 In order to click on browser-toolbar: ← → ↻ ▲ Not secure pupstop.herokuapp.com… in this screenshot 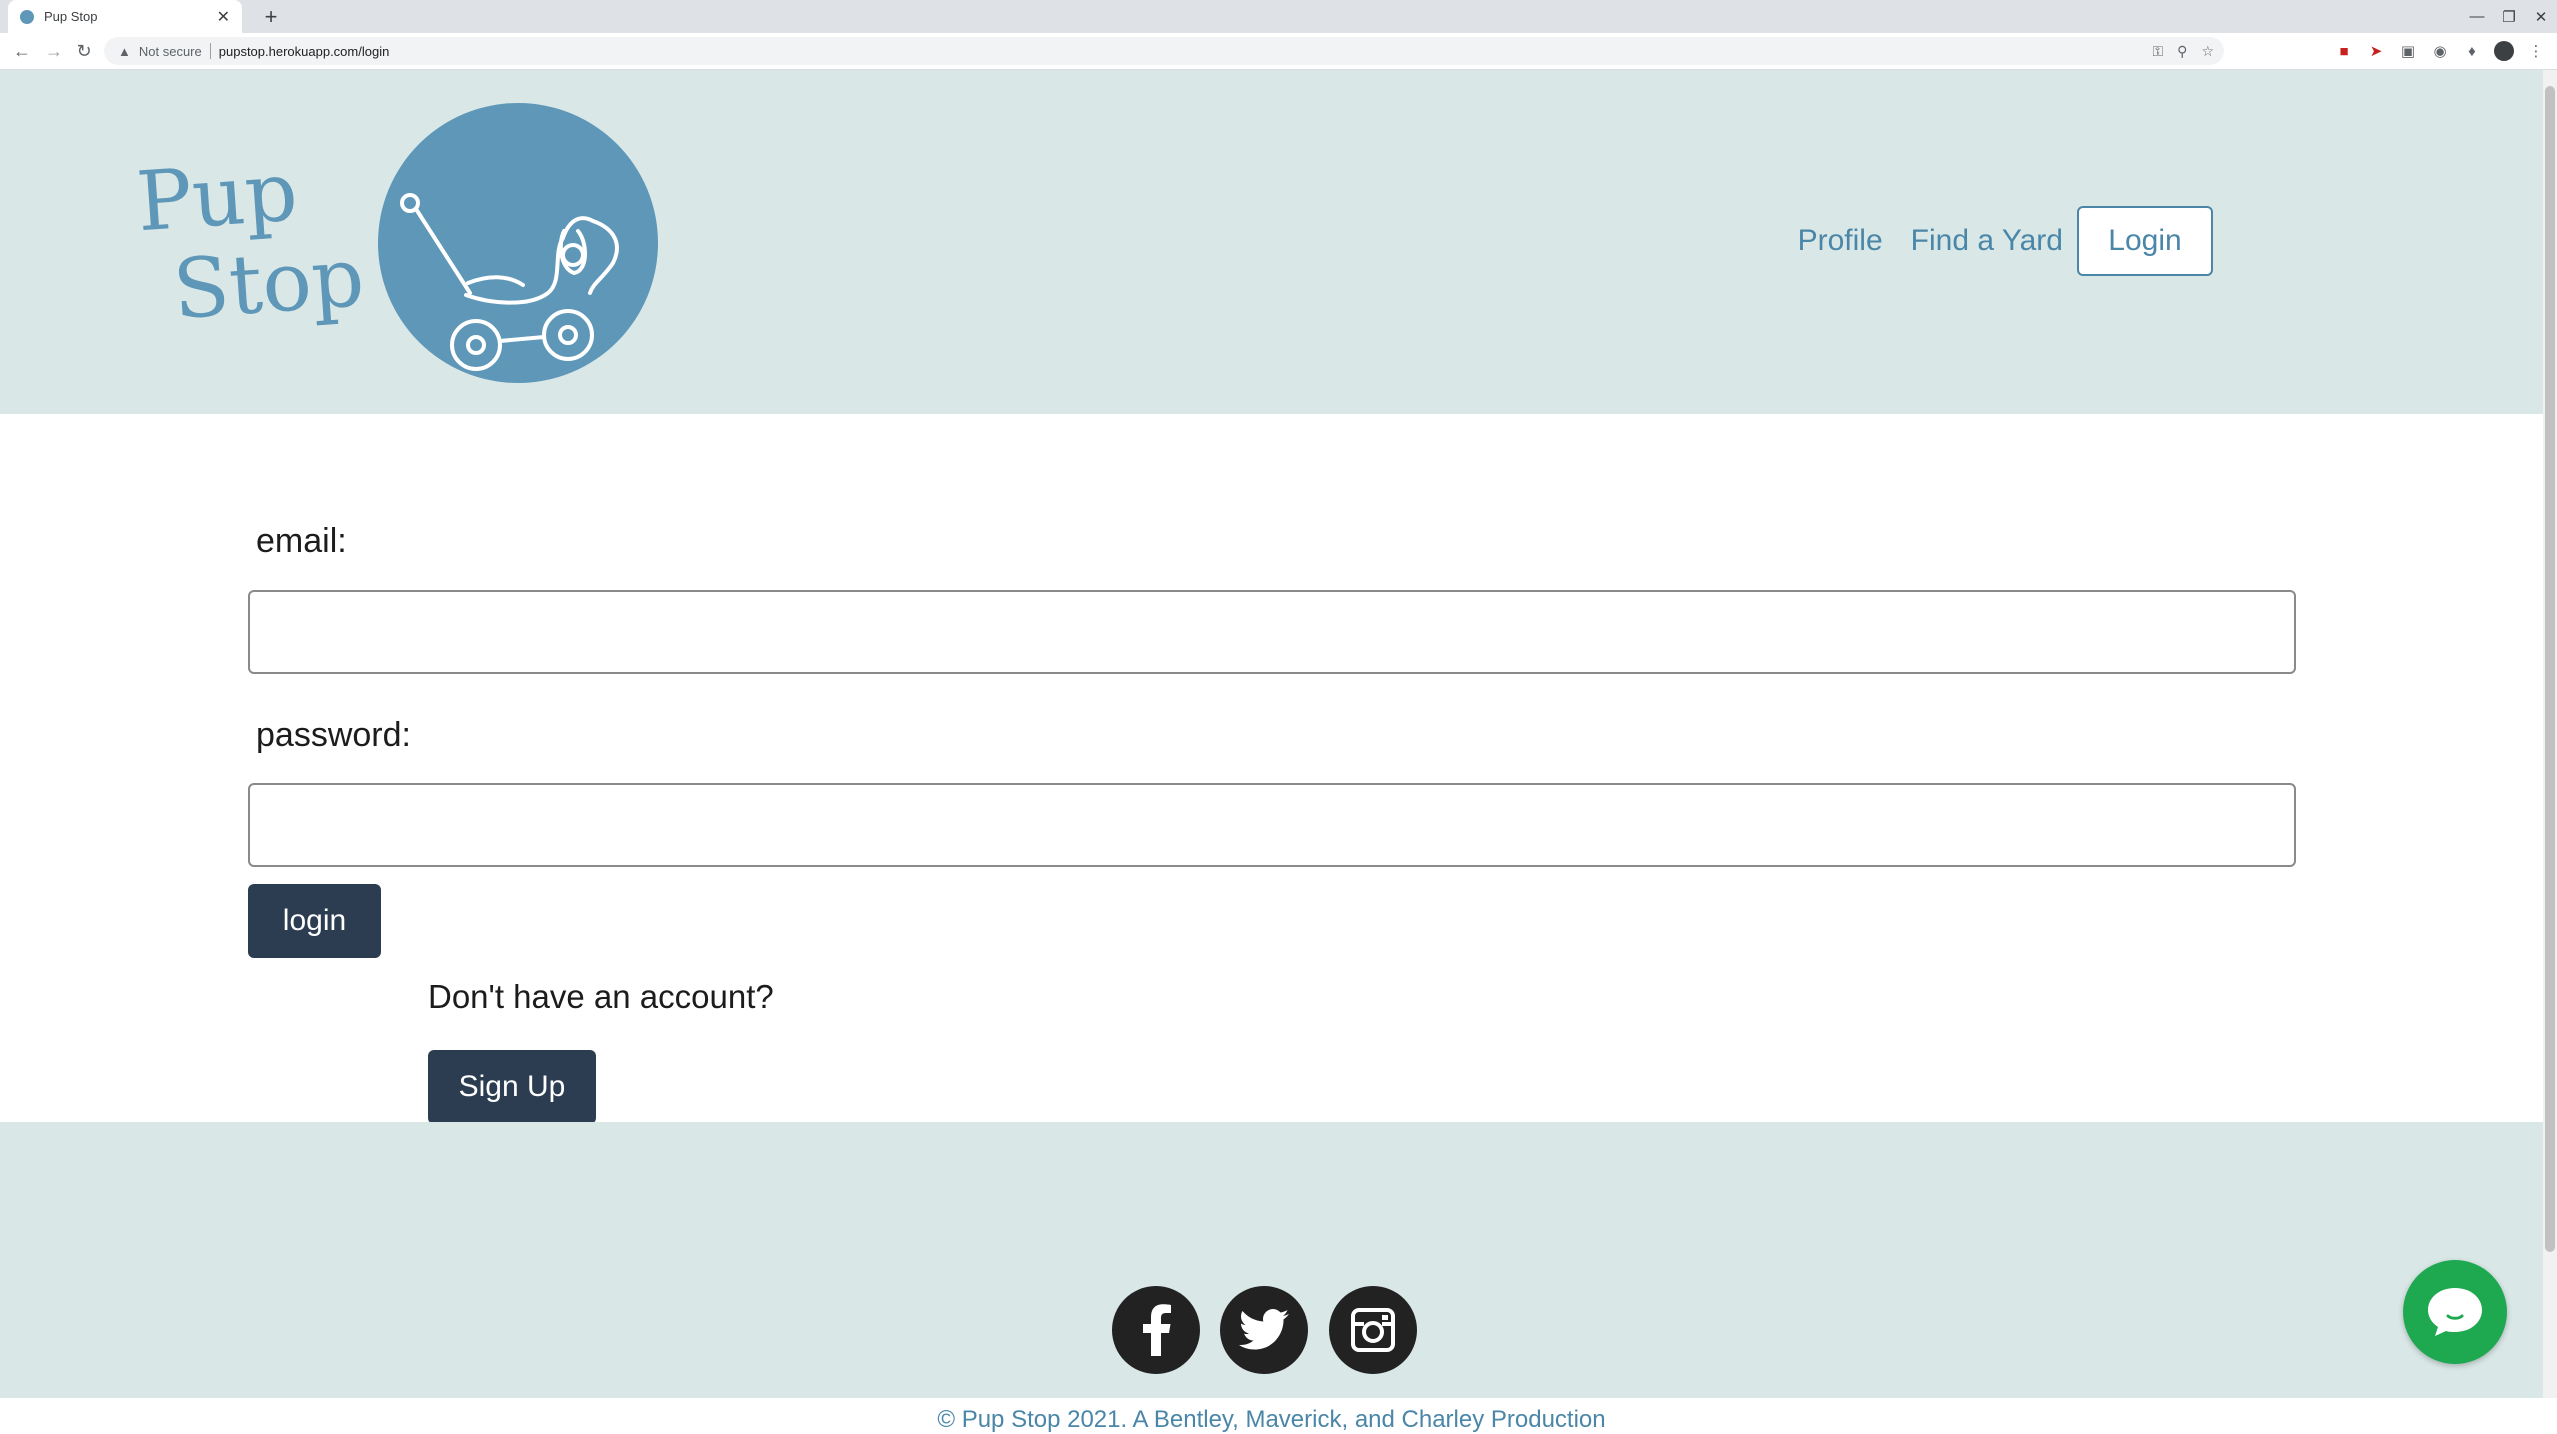, I will do `click(1278, 51)`.